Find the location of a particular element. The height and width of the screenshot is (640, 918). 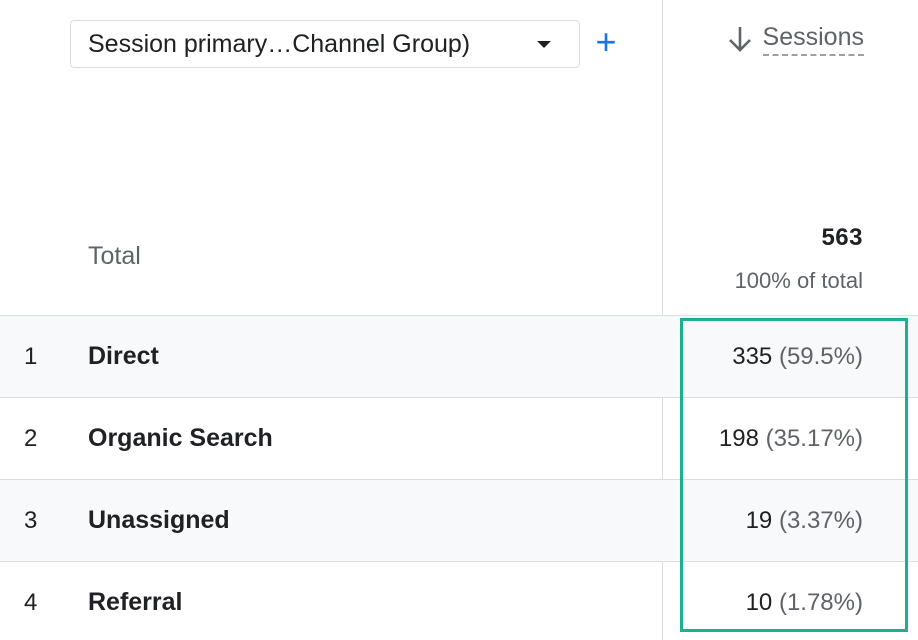

row-sessions: 19 is located at coordinates (759, 520).